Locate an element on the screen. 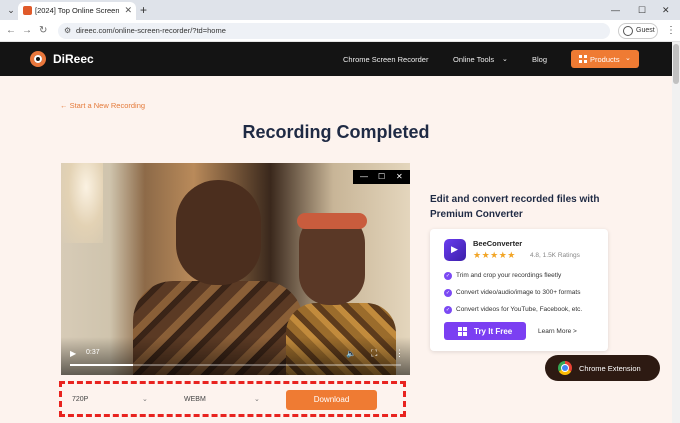 Image resolution: width=680 pixels, height=423 pixels. guest-label: Guest is located at coordinates (645, 30).